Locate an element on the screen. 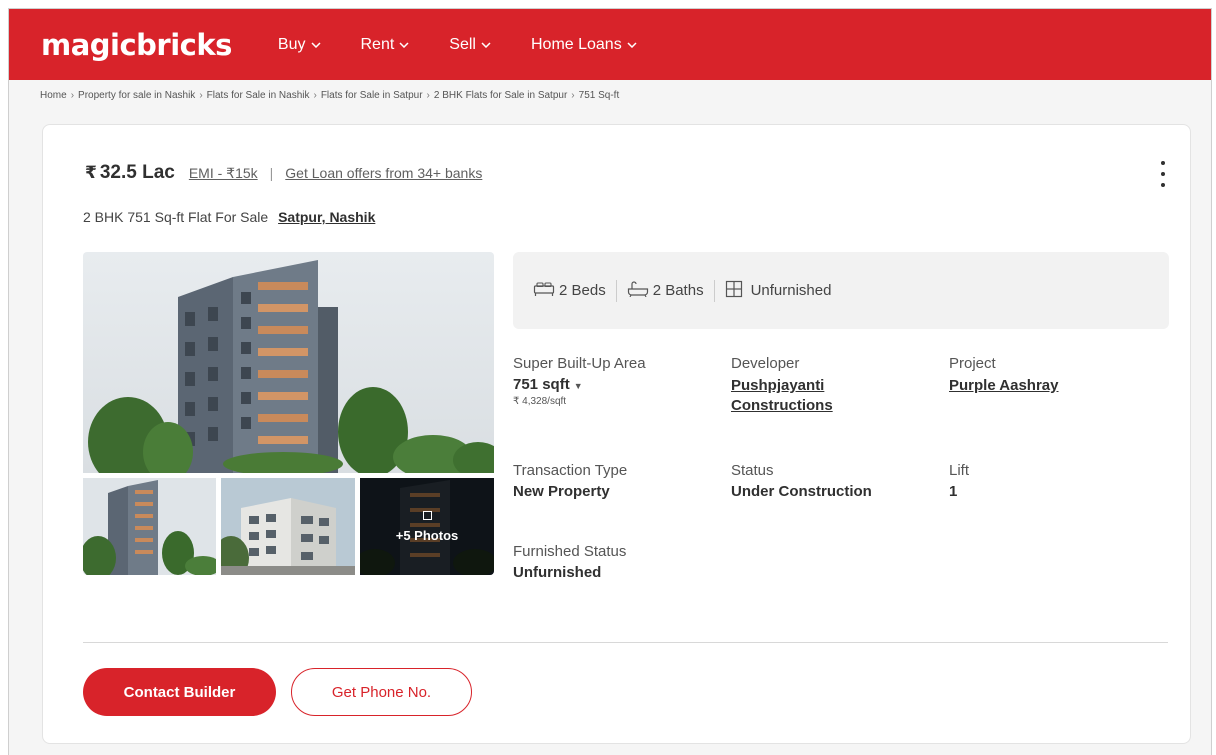 The image size is (1216, 755). developer-label: Developer is located at coordinates (765, 363).